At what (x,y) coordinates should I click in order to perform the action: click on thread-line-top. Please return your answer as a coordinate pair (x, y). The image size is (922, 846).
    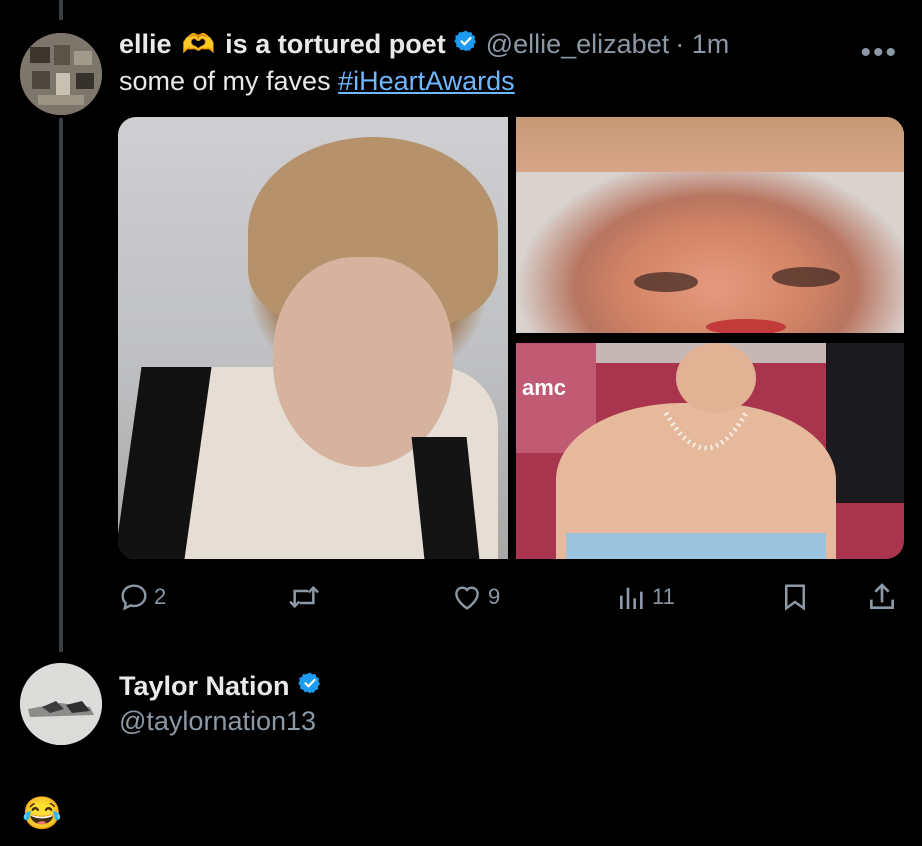
    Looking at the image, I should click on (61, 10).